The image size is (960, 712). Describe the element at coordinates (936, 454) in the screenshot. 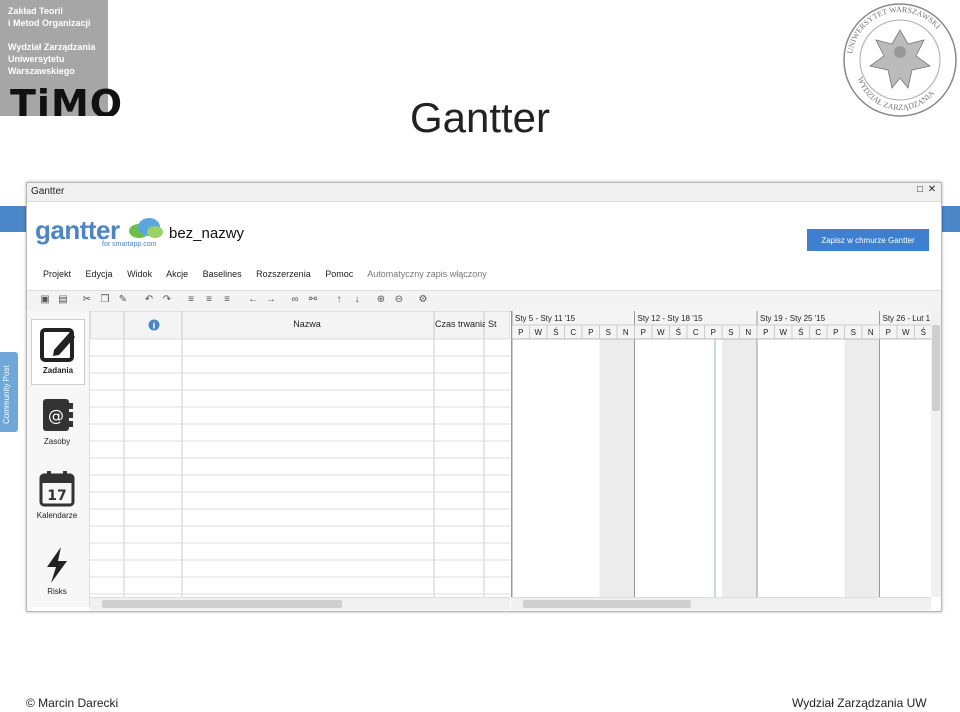

I see `vertical-scrollbar` at that location.